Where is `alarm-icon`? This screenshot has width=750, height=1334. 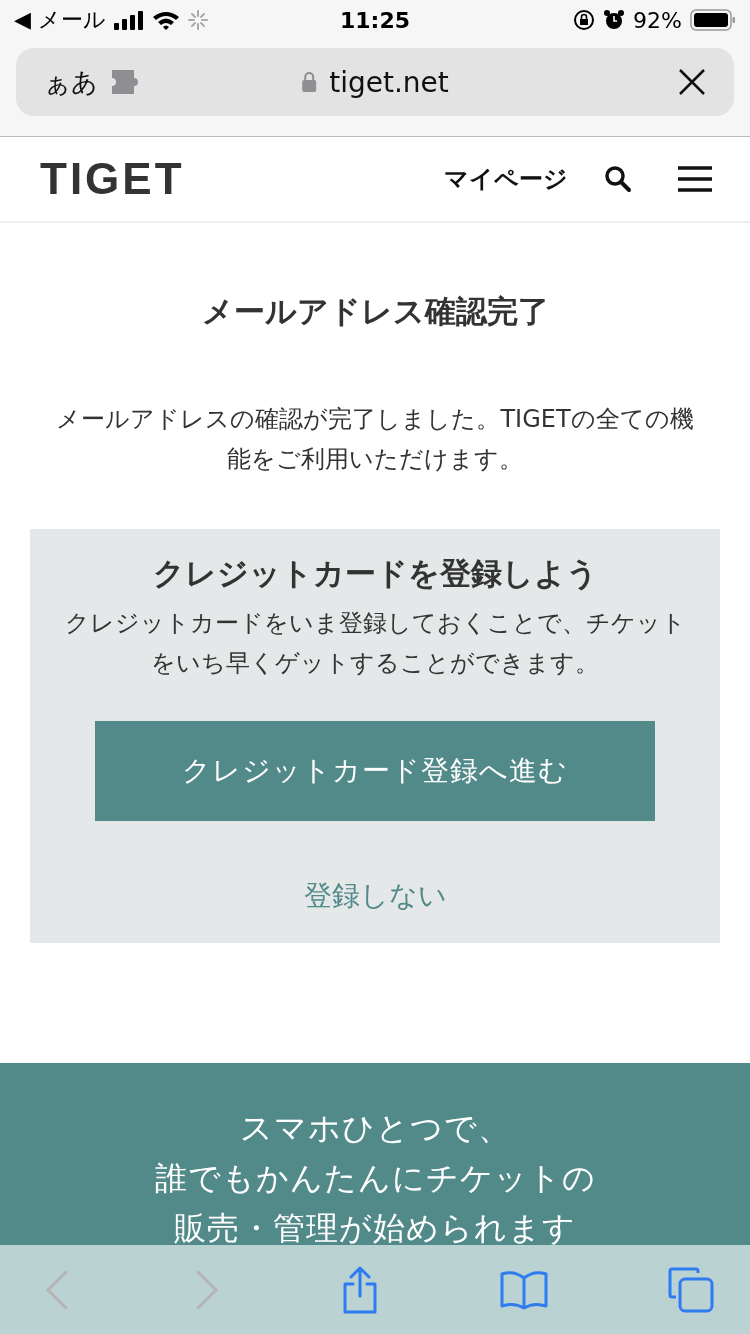 alarm-icon is located at coordinates (614, 20).